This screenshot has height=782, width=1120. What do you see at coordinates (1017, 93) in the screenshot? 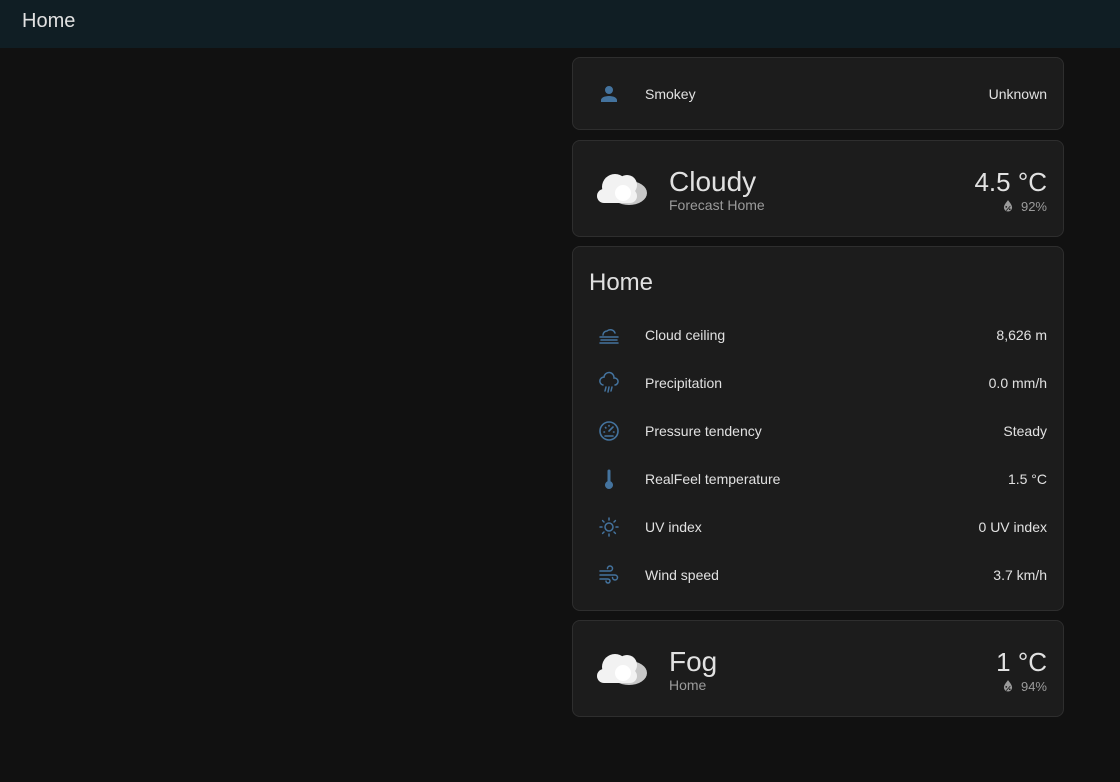
I see `person-state: Unknown` at bounding box center [1017, 93].